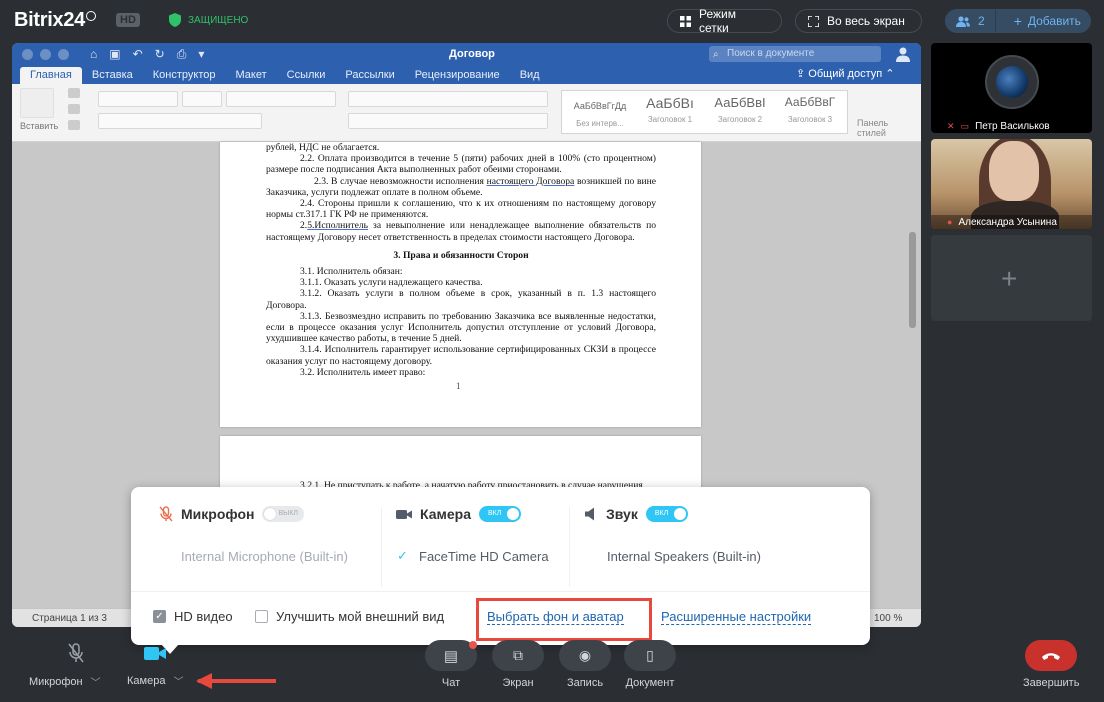  What do you see at coordinates (138, 99) in the screenshot?
I see `font-name-select` at bounding box center [138, 99].